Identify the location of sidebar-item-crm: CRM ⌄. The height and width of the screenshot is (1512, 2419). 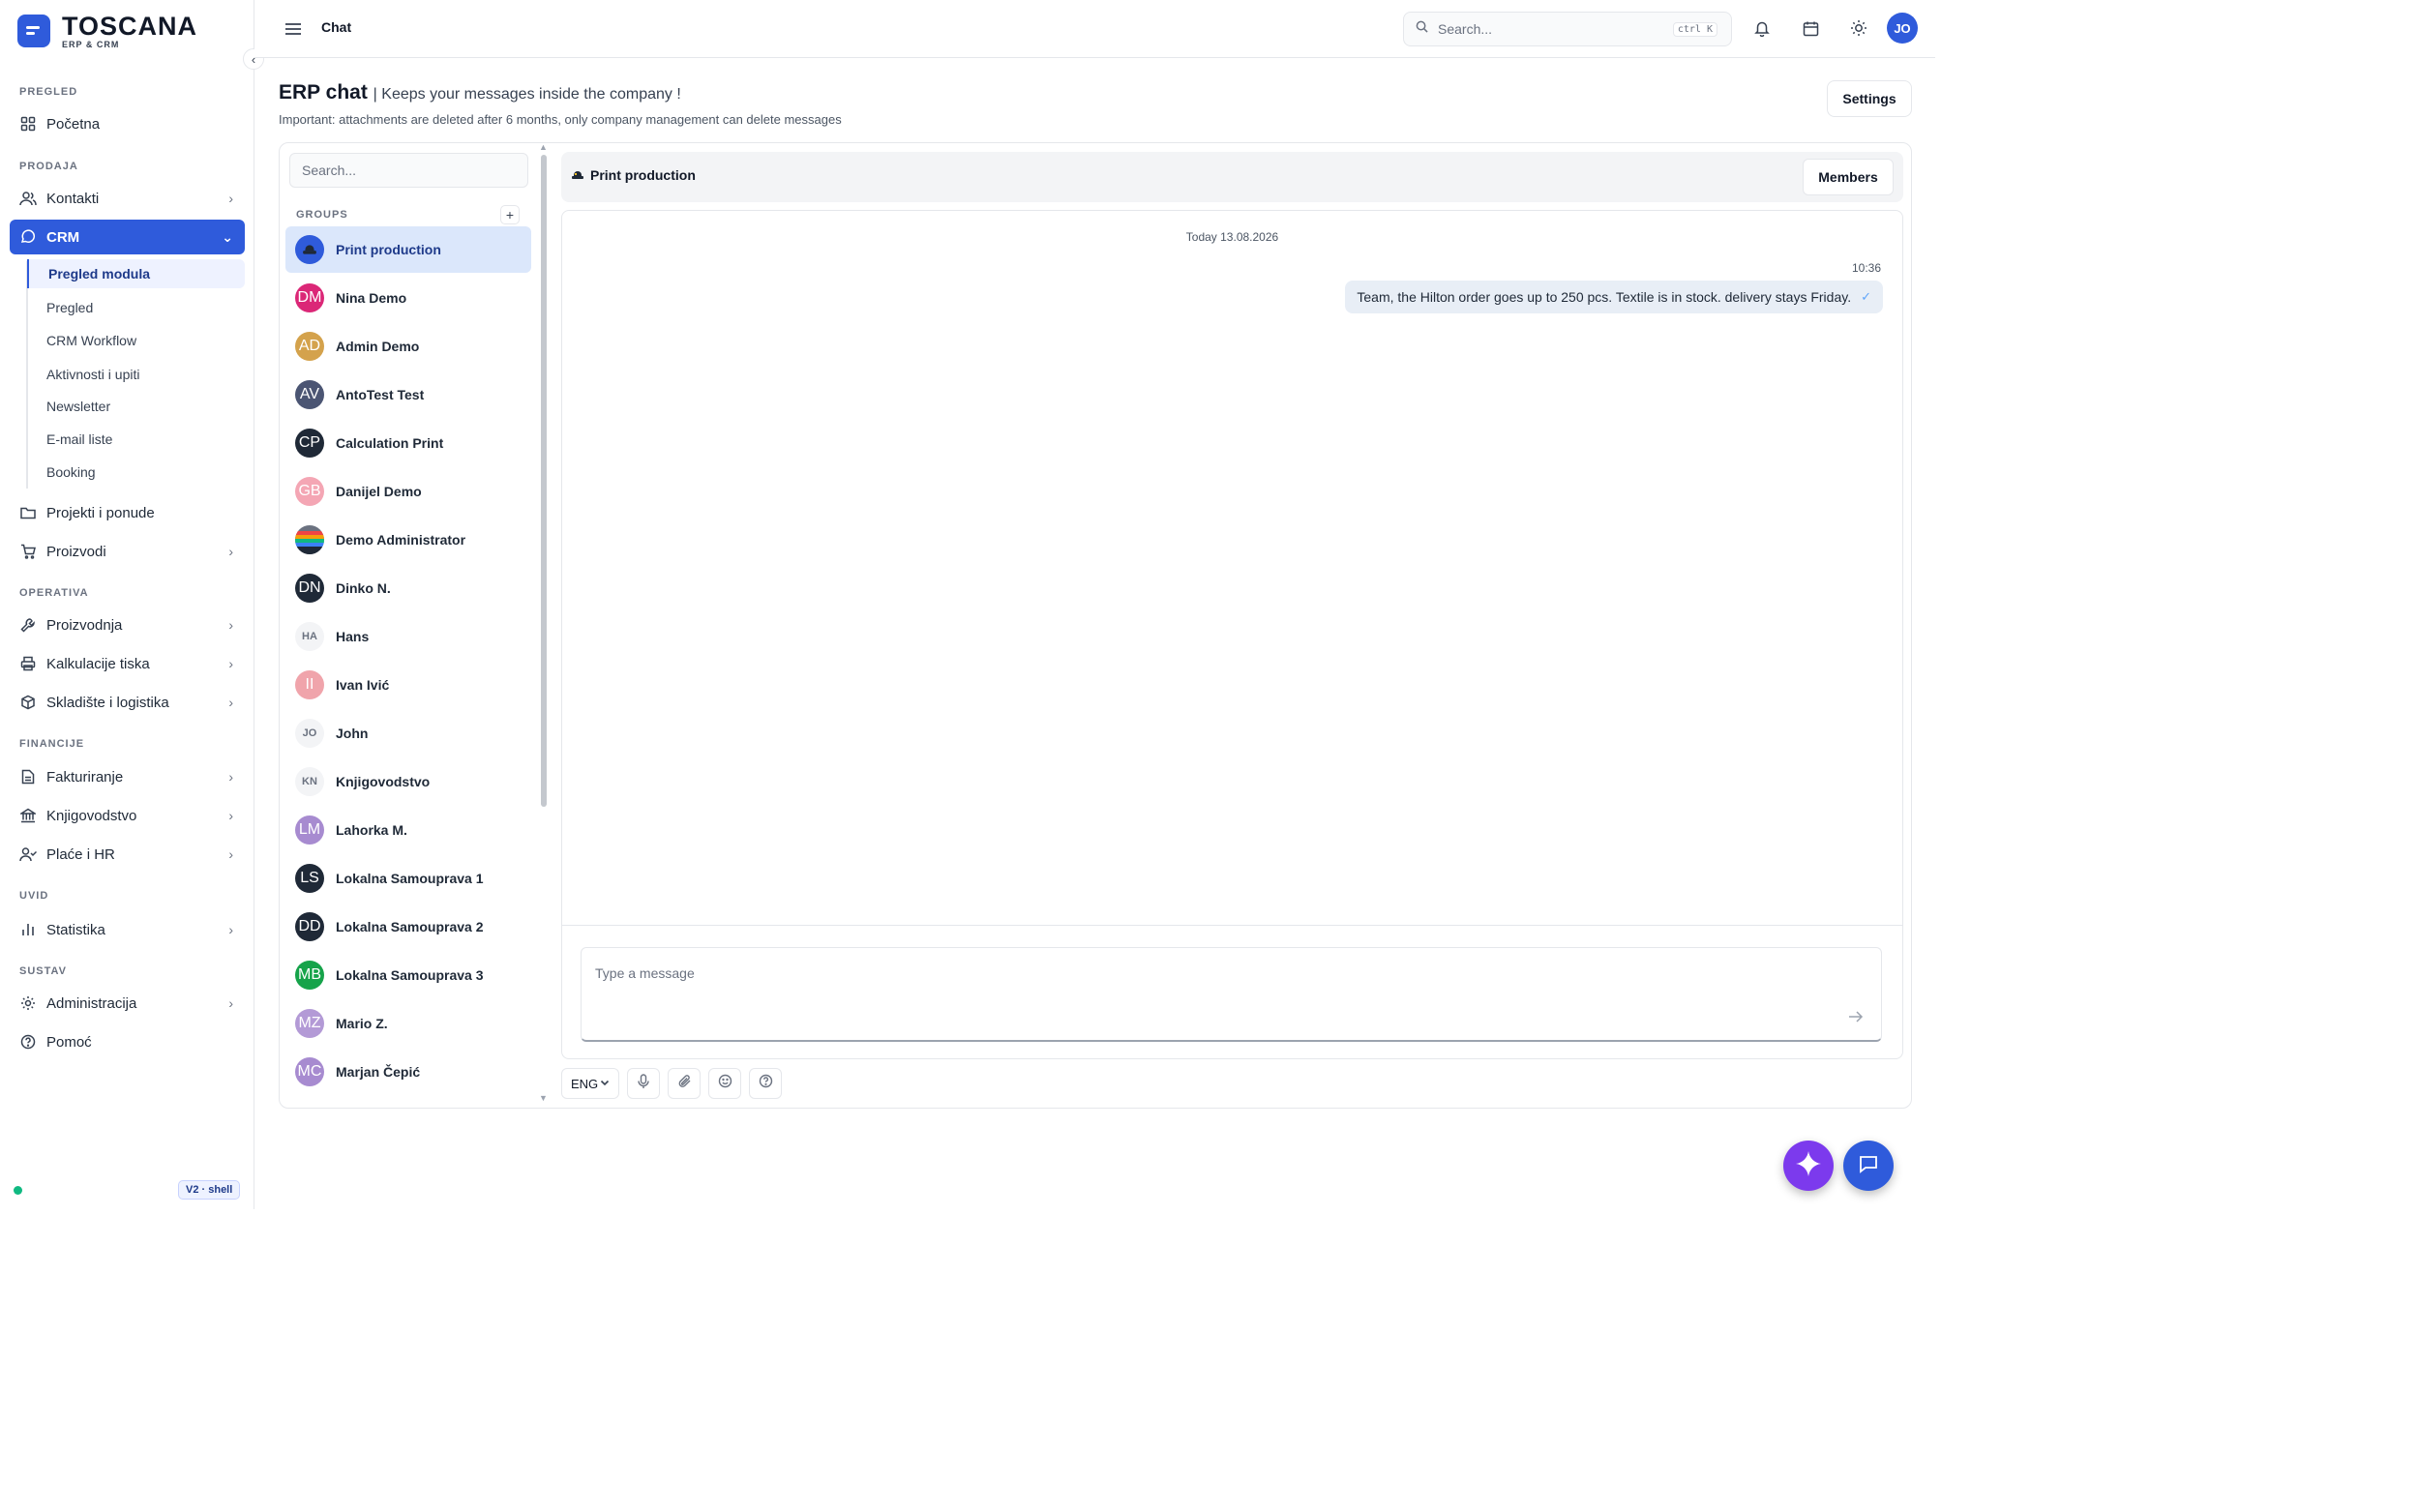
(128, 237).